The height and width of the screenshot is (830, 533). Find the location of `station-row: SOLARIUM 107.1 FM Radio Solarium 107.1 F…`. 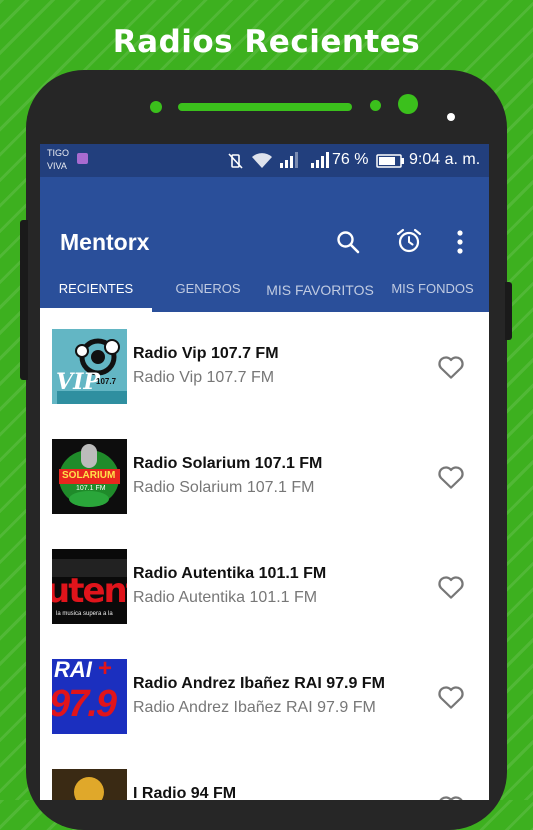

station-row: SOLARIUM 107.1 FM Radio Solarium 107.1 F… is located at coordinates (264, 477).